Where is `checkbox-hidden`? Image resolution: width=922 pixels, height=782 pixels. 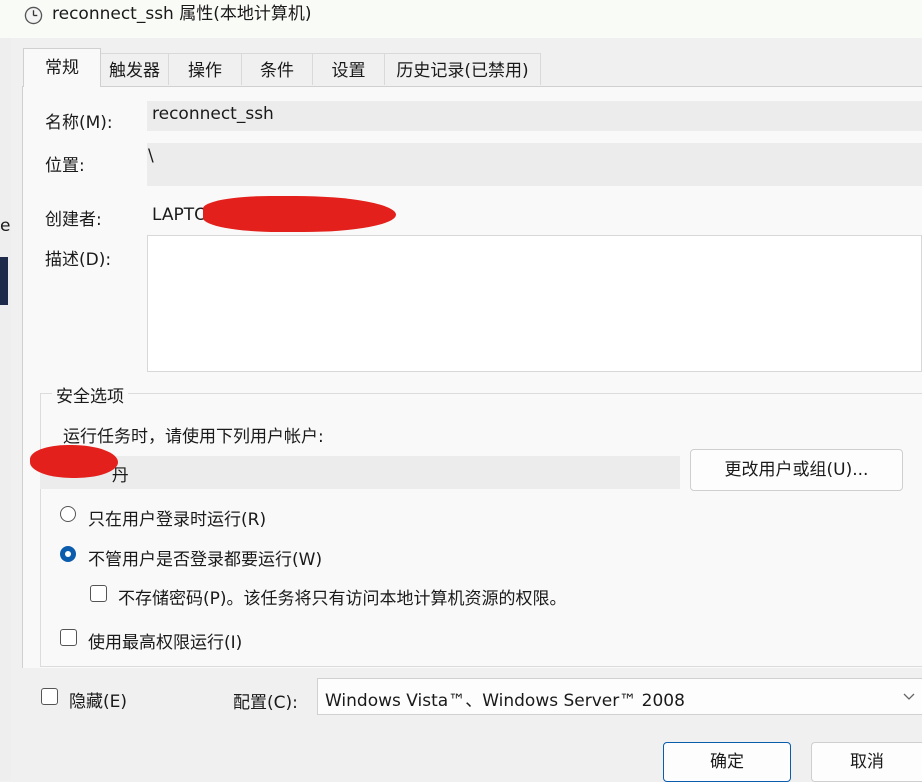
checkbox-hidden is located at coordinates (49, 696).